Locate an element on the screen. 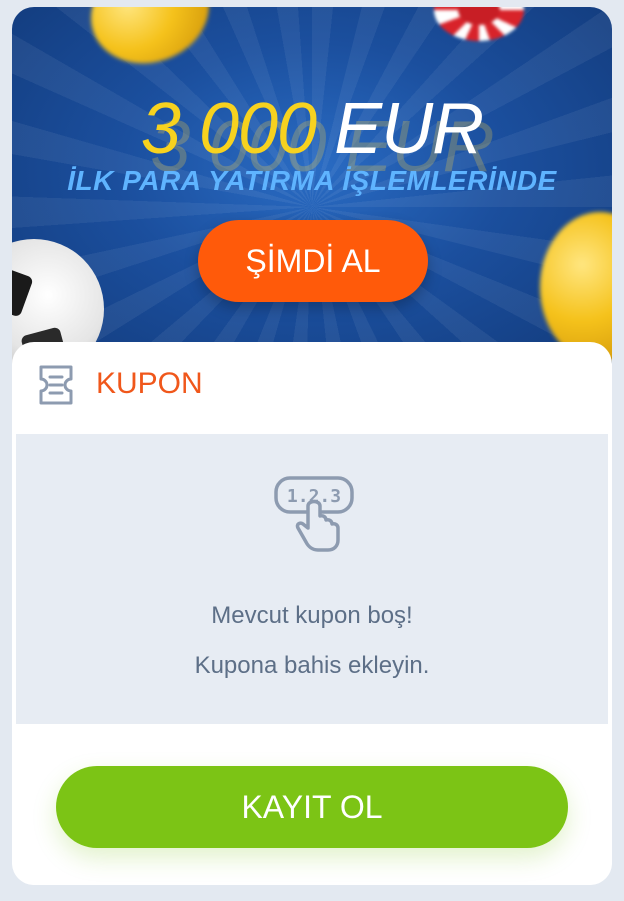  claim-bonus-button: ŞİMDİ AL is located at coordinates (313, 261).